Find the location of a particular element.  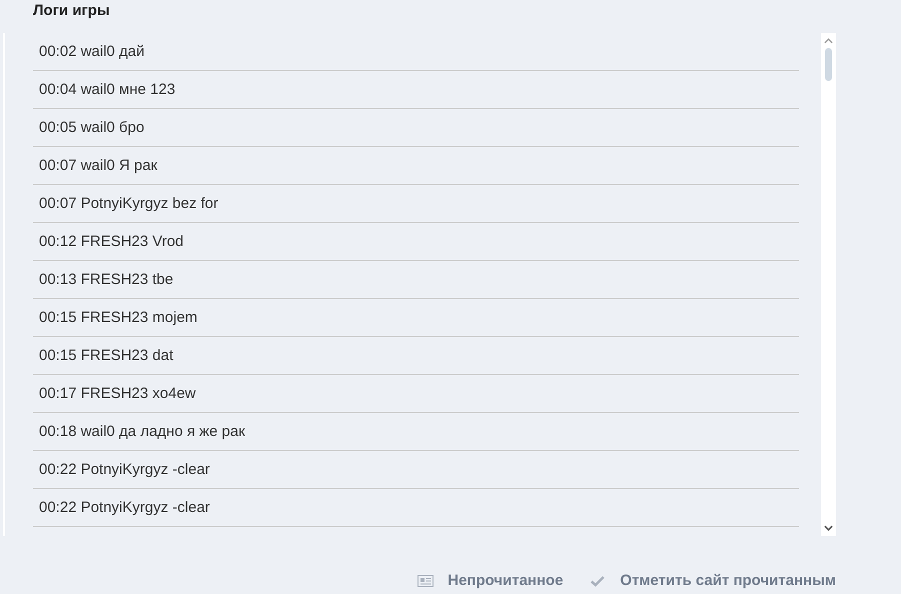

footer-link: Непрочитанное is located at coordinates (490, 580).